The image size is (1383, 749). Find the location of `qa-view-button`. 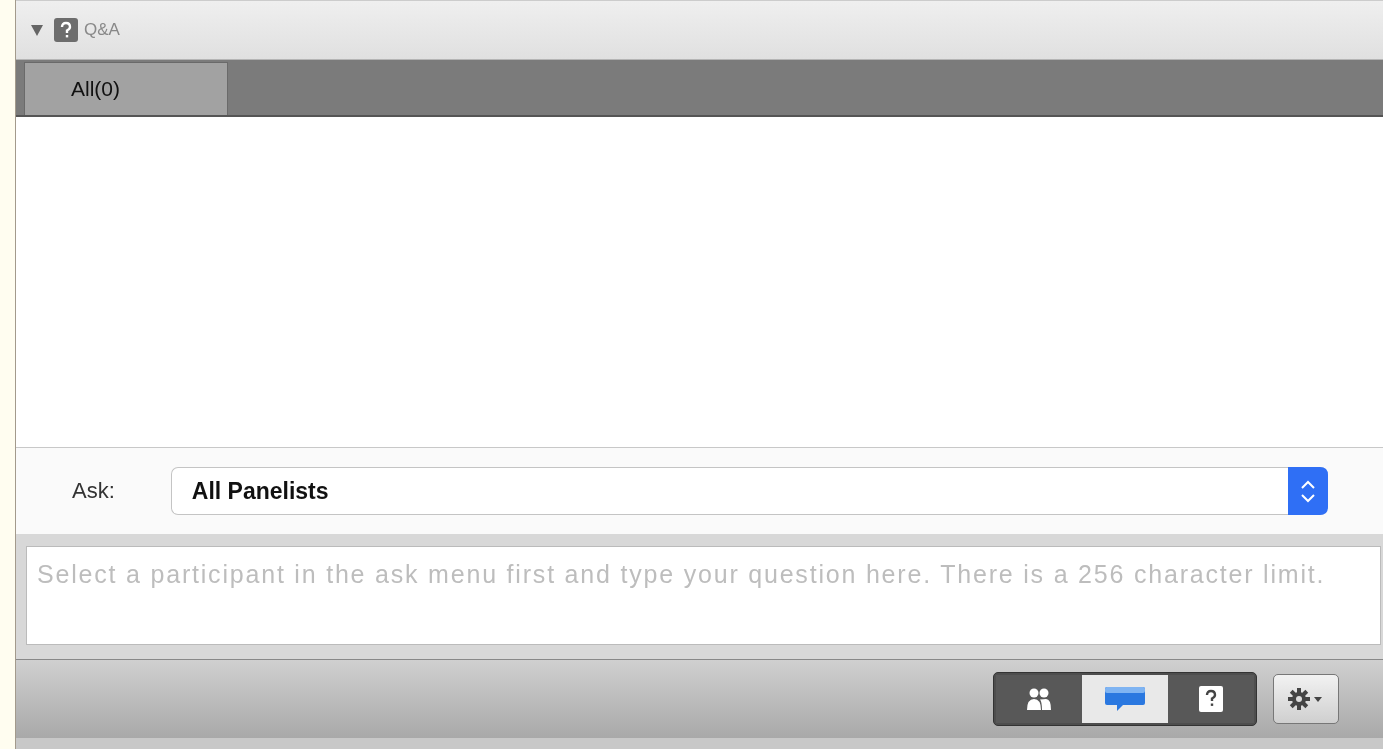

qa-view-button is located at coordinates (1211, 699).